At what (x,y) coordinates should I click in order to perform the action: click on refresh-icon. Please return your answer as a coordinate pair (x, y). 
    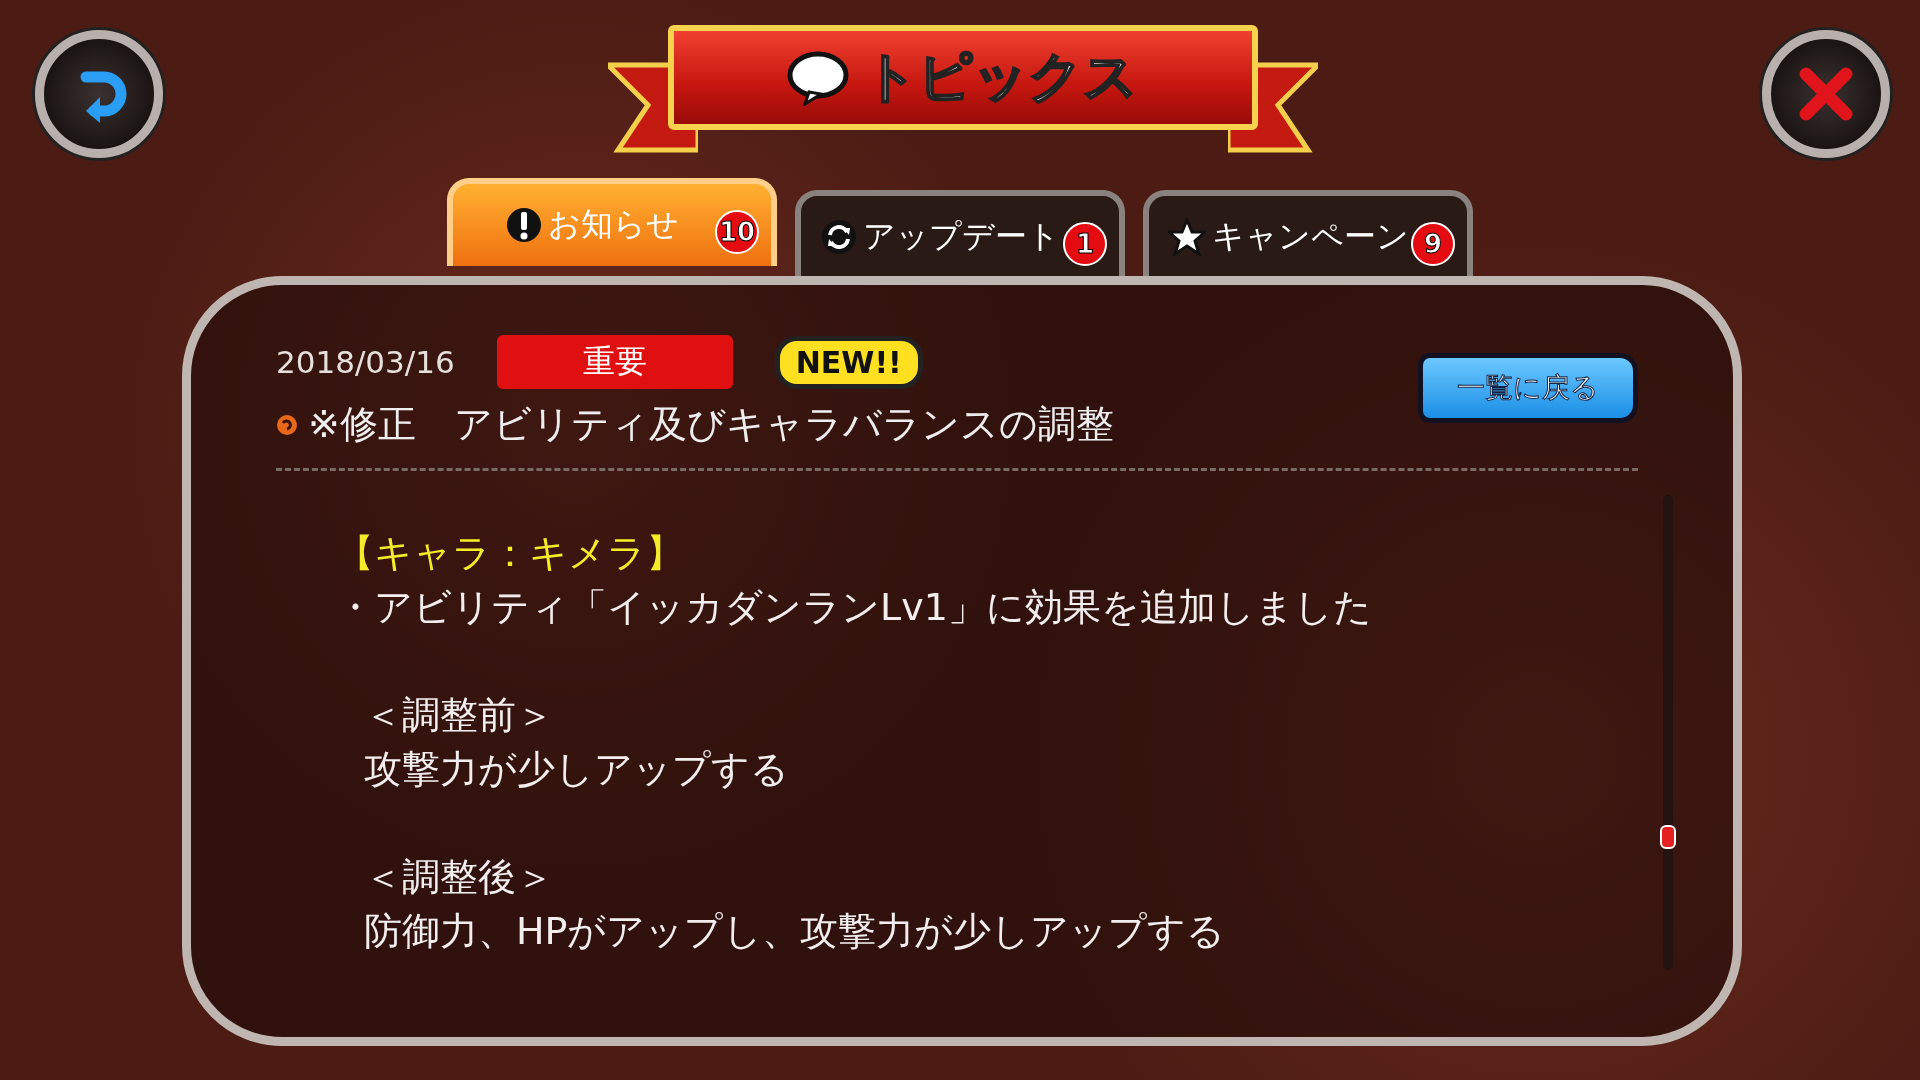
    Looking at the image, I should click on (838, 237).